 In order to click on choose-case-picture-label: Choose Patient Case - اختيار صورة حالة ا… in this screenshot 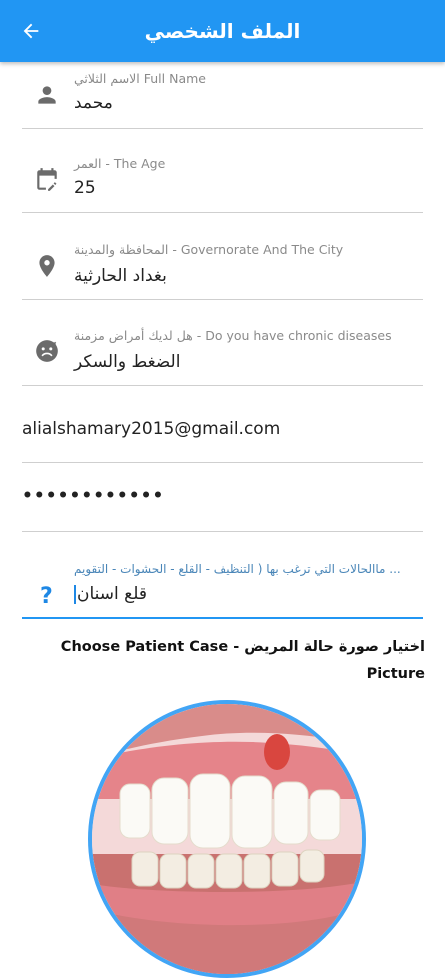, I will do `click(242, 661)`.